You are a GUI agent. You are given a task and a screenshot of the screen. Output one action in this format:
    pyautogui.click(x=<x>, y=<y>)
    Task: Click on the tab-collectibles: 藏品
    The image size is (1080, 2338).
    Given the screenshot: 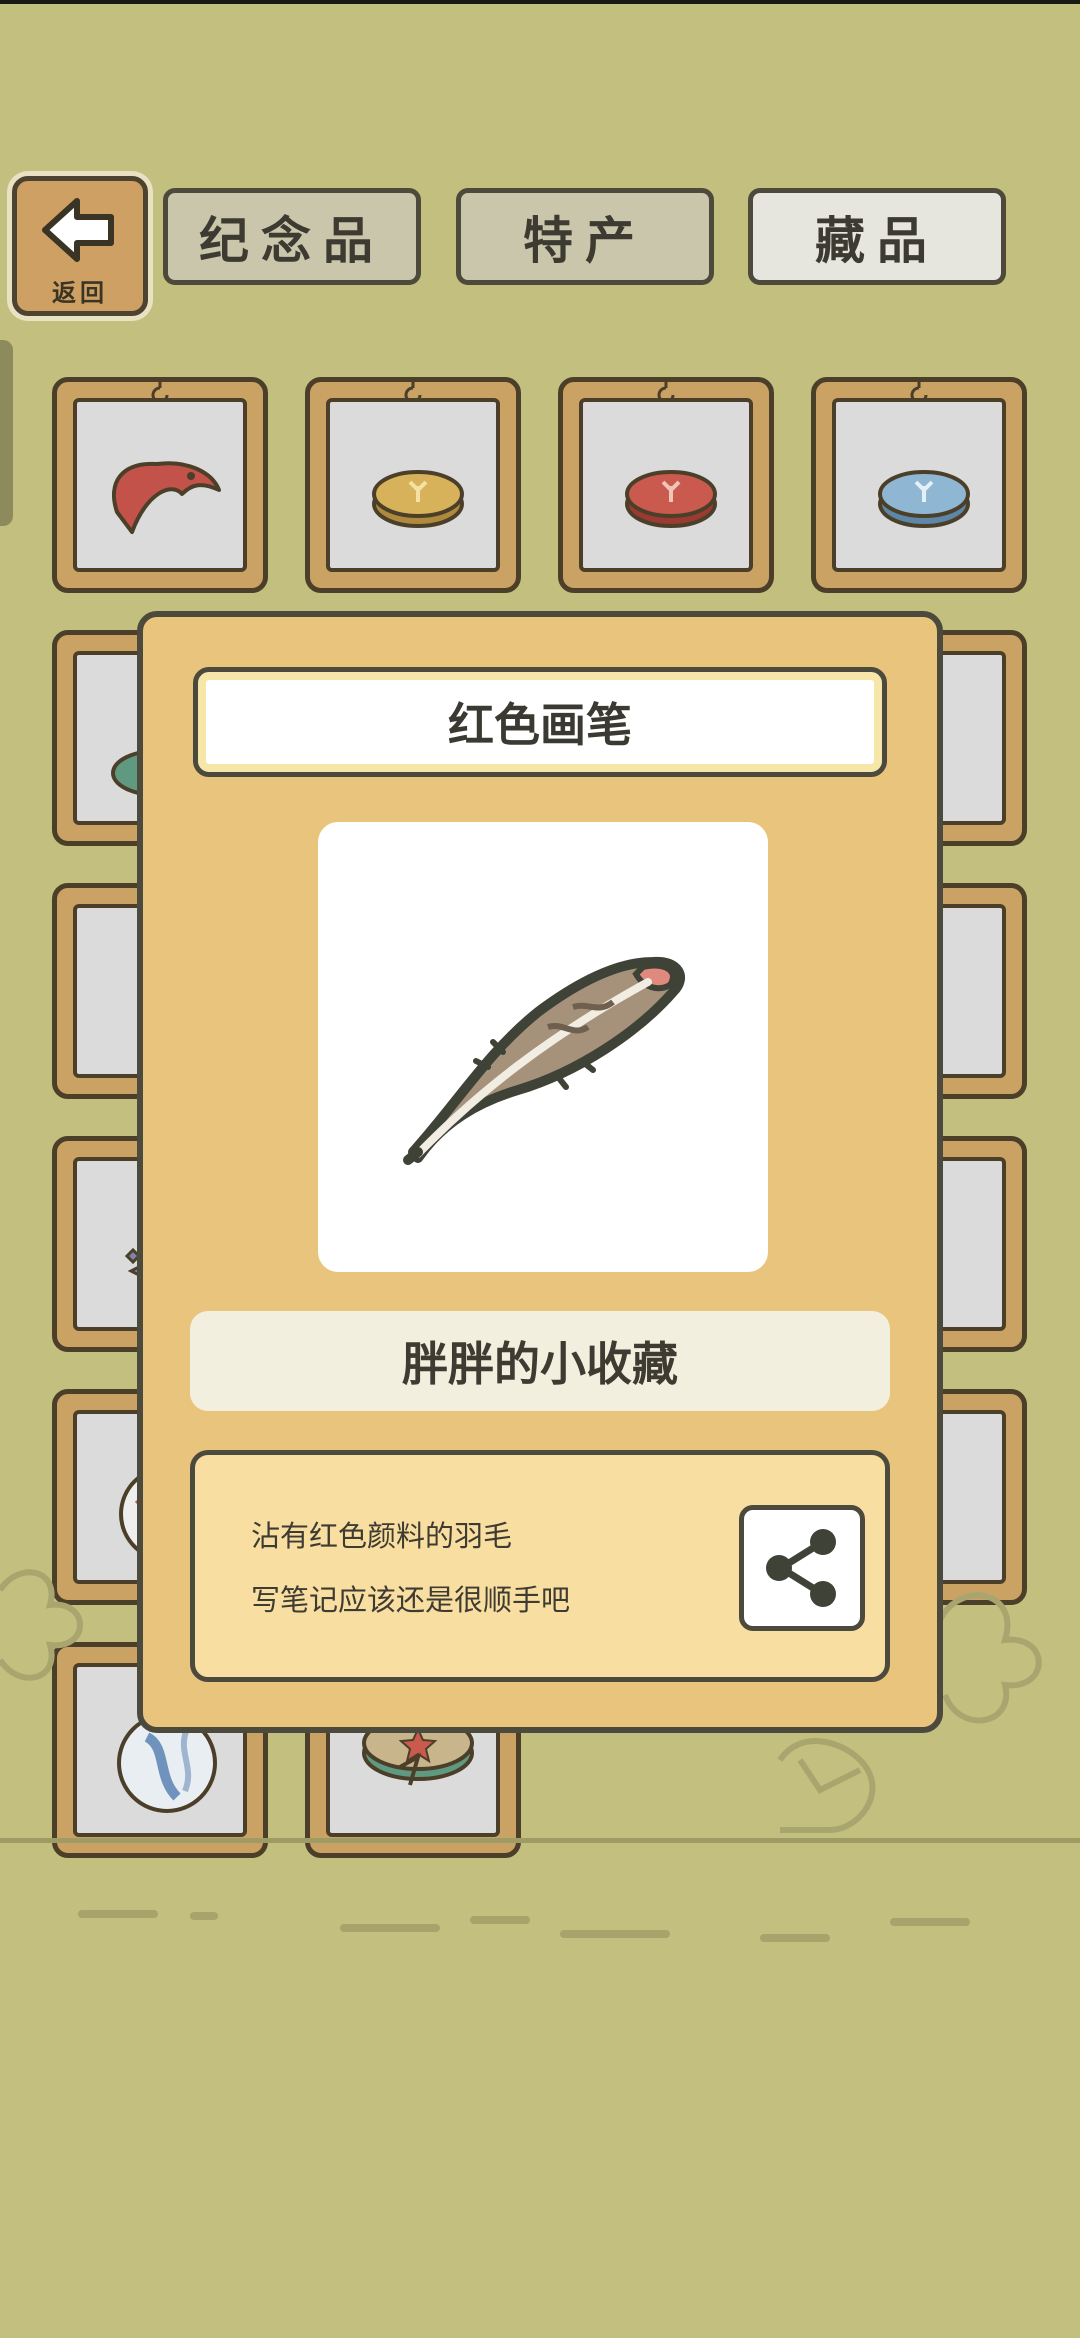 What is the action you would take?
    pyautogui.click(x=877, y=236)
    